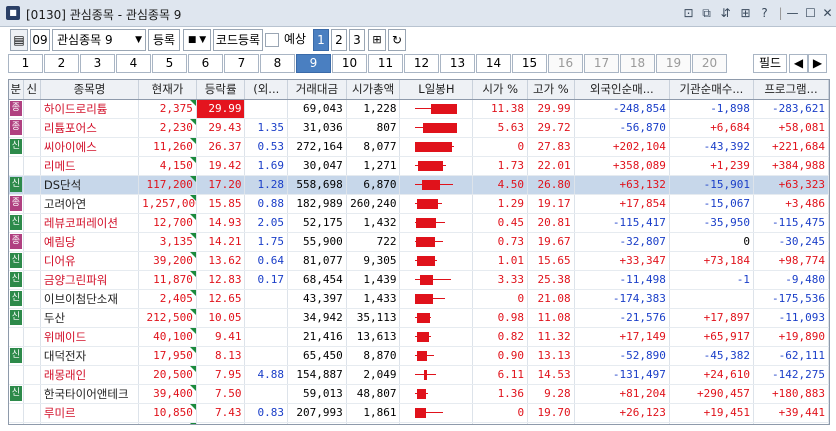 The image size is (836, 431). Describe the element at coordinates (673, 63) in the screenshot. I see `tab-19: 19` at that location.